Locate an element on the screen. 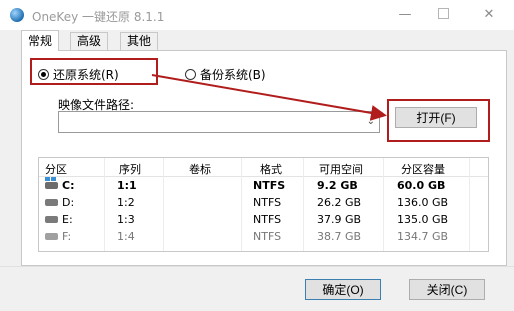  header-free: 可用空间 is located at coordinates (341, 169).